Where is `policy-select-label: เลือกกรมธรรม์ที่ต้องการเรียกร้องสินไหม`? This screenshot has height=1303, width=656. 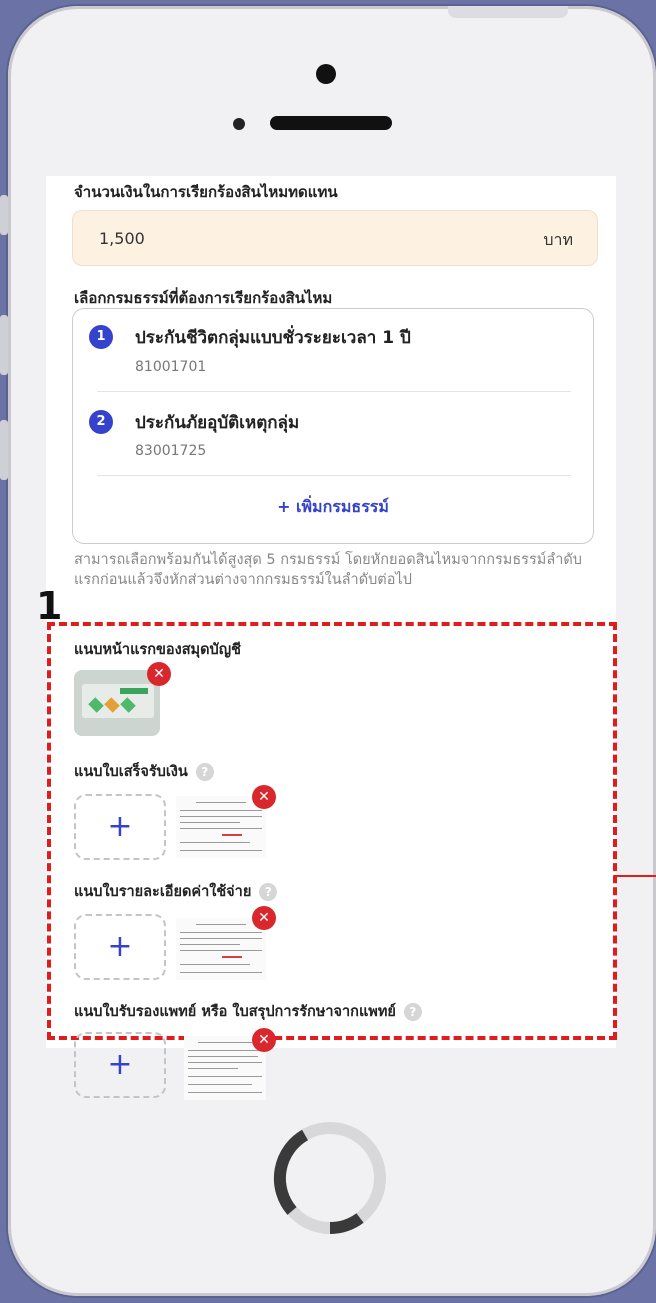 policy-select-label: เลือกกรมธรรม์ที่ต้องการเรียกร้องสินไหม is located at coordinates (203, 298).